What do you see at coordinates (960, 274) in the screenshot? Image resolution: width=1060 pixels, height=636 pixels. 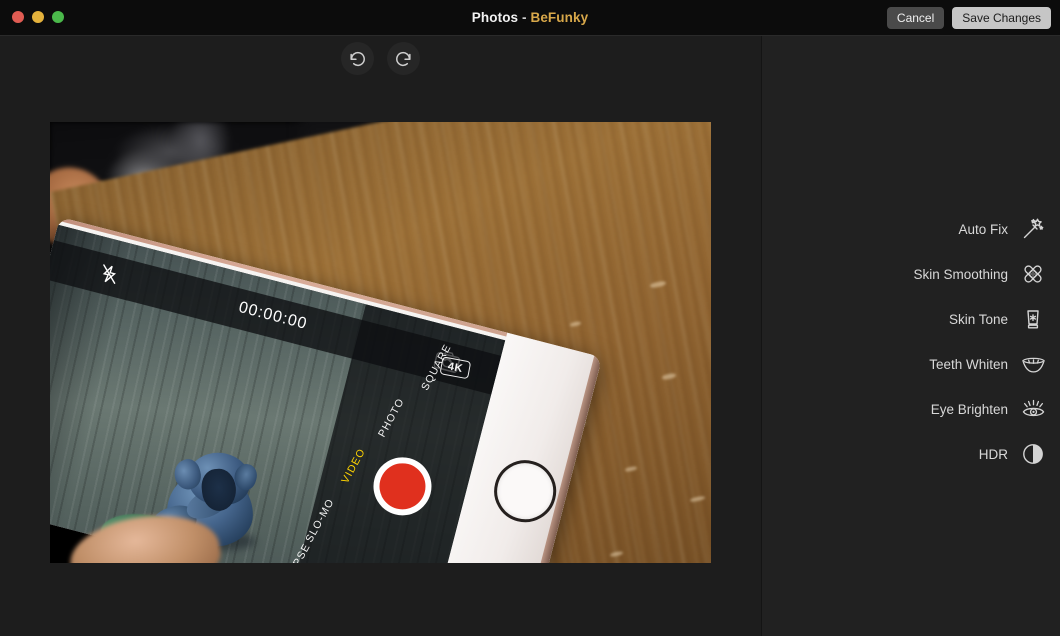 I see `sidebar-item-label: Skin Smoothing` at bounding box center [960, 274].